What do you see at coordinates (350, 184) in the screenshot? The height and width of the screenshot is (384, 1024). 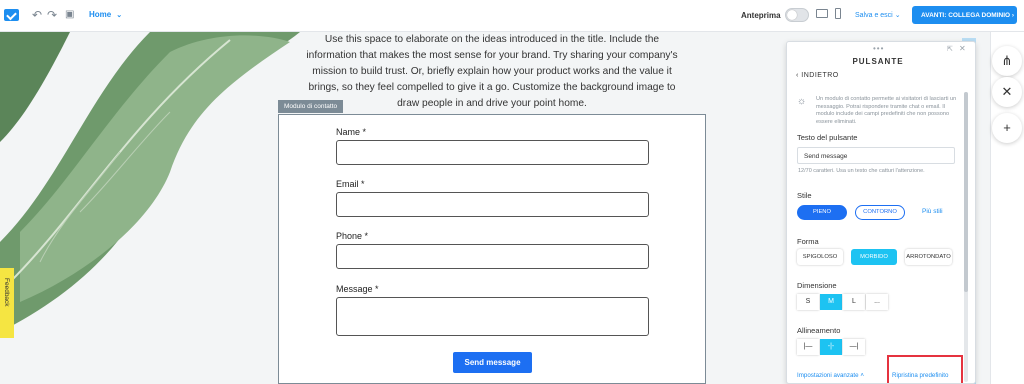 I see `email-label: Email *` at bounding box center [350, 184].